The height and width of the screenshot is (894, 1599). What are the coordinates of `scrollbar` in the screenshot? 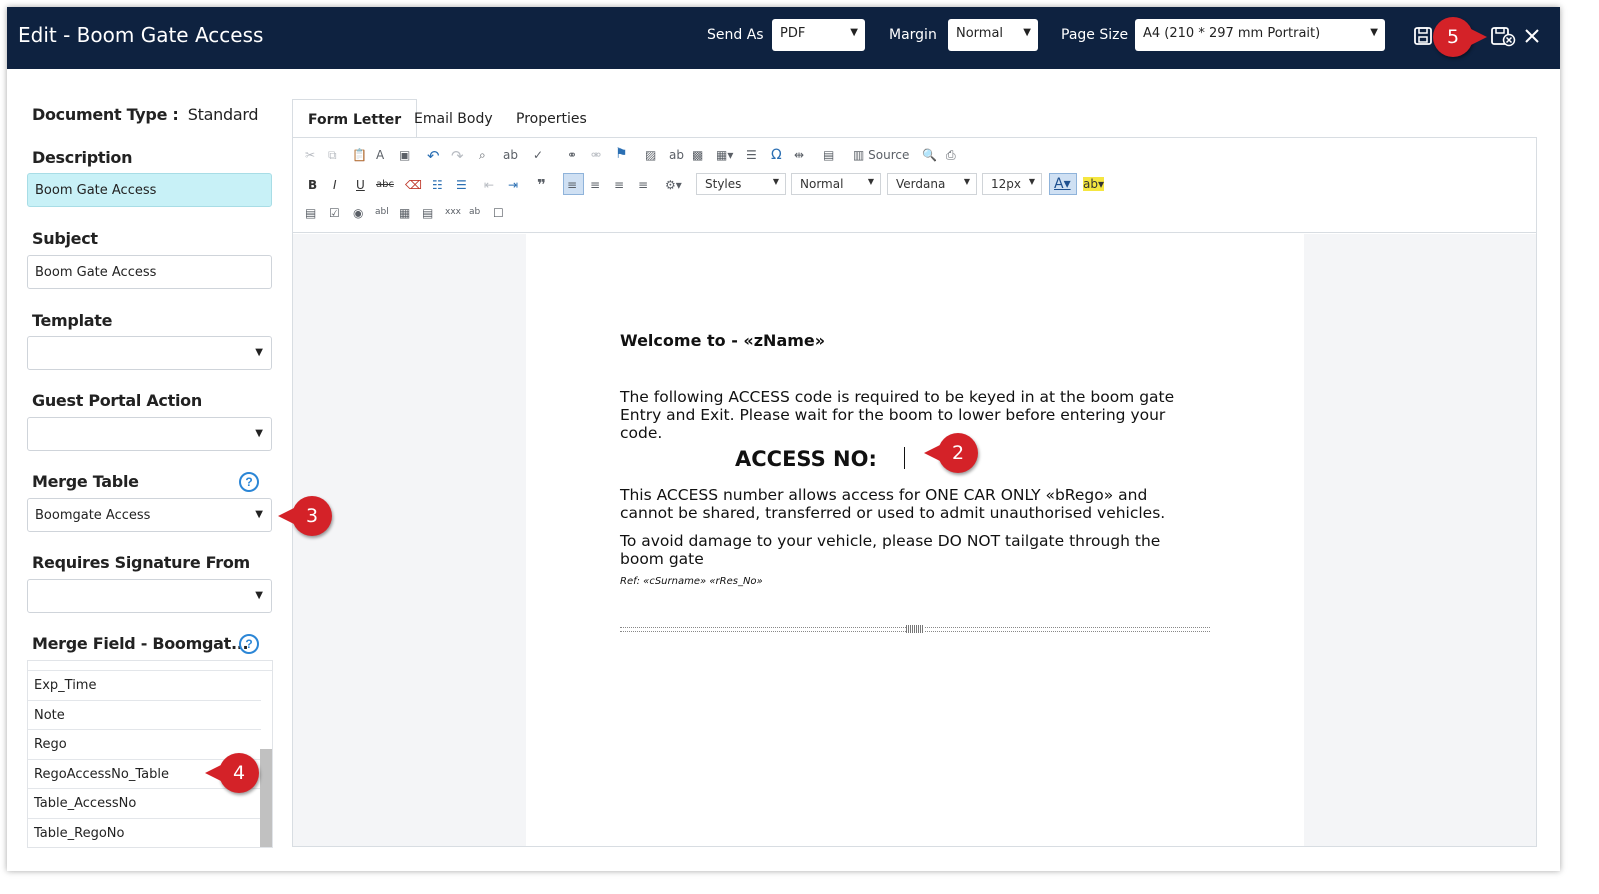 It's located at (266, 798).